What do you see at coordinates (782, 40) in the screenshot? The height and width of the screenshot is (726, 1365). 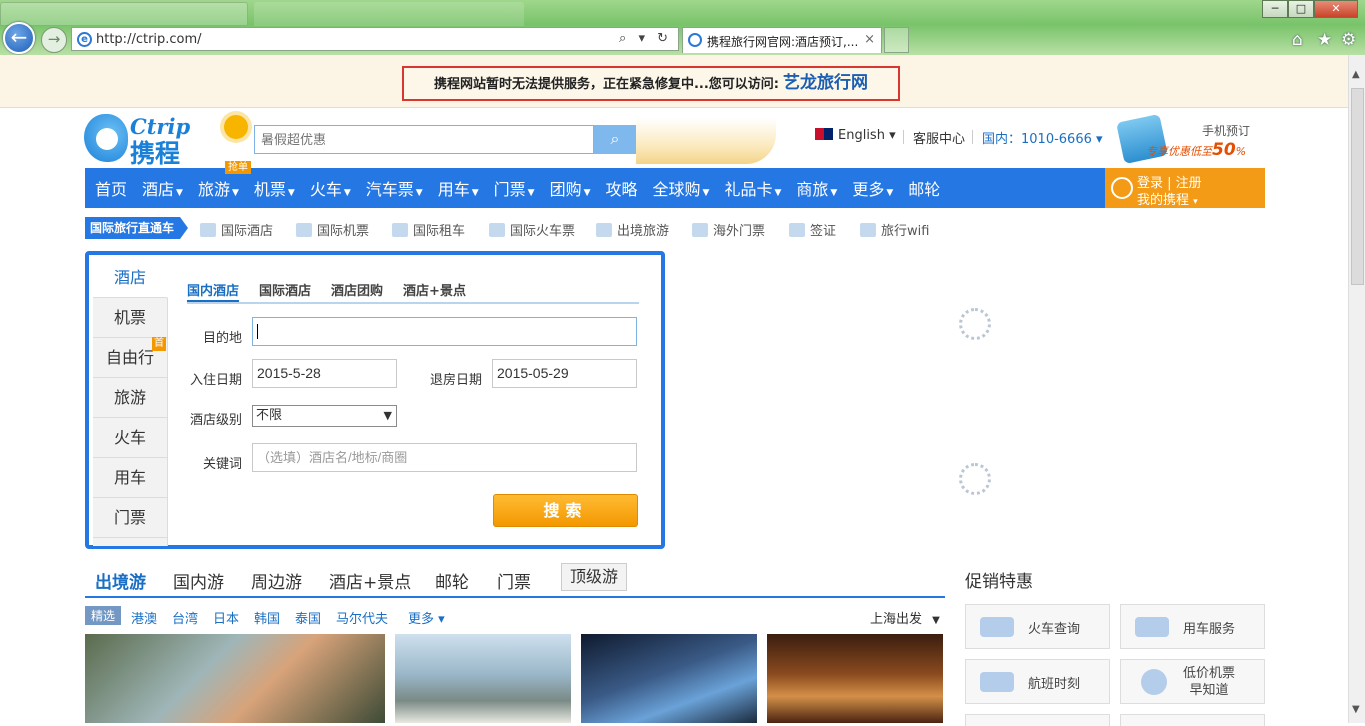 I see `browser-tab-active: 携程旅行网官网:酒店预订,... ×` at bounding box center [782, 40].